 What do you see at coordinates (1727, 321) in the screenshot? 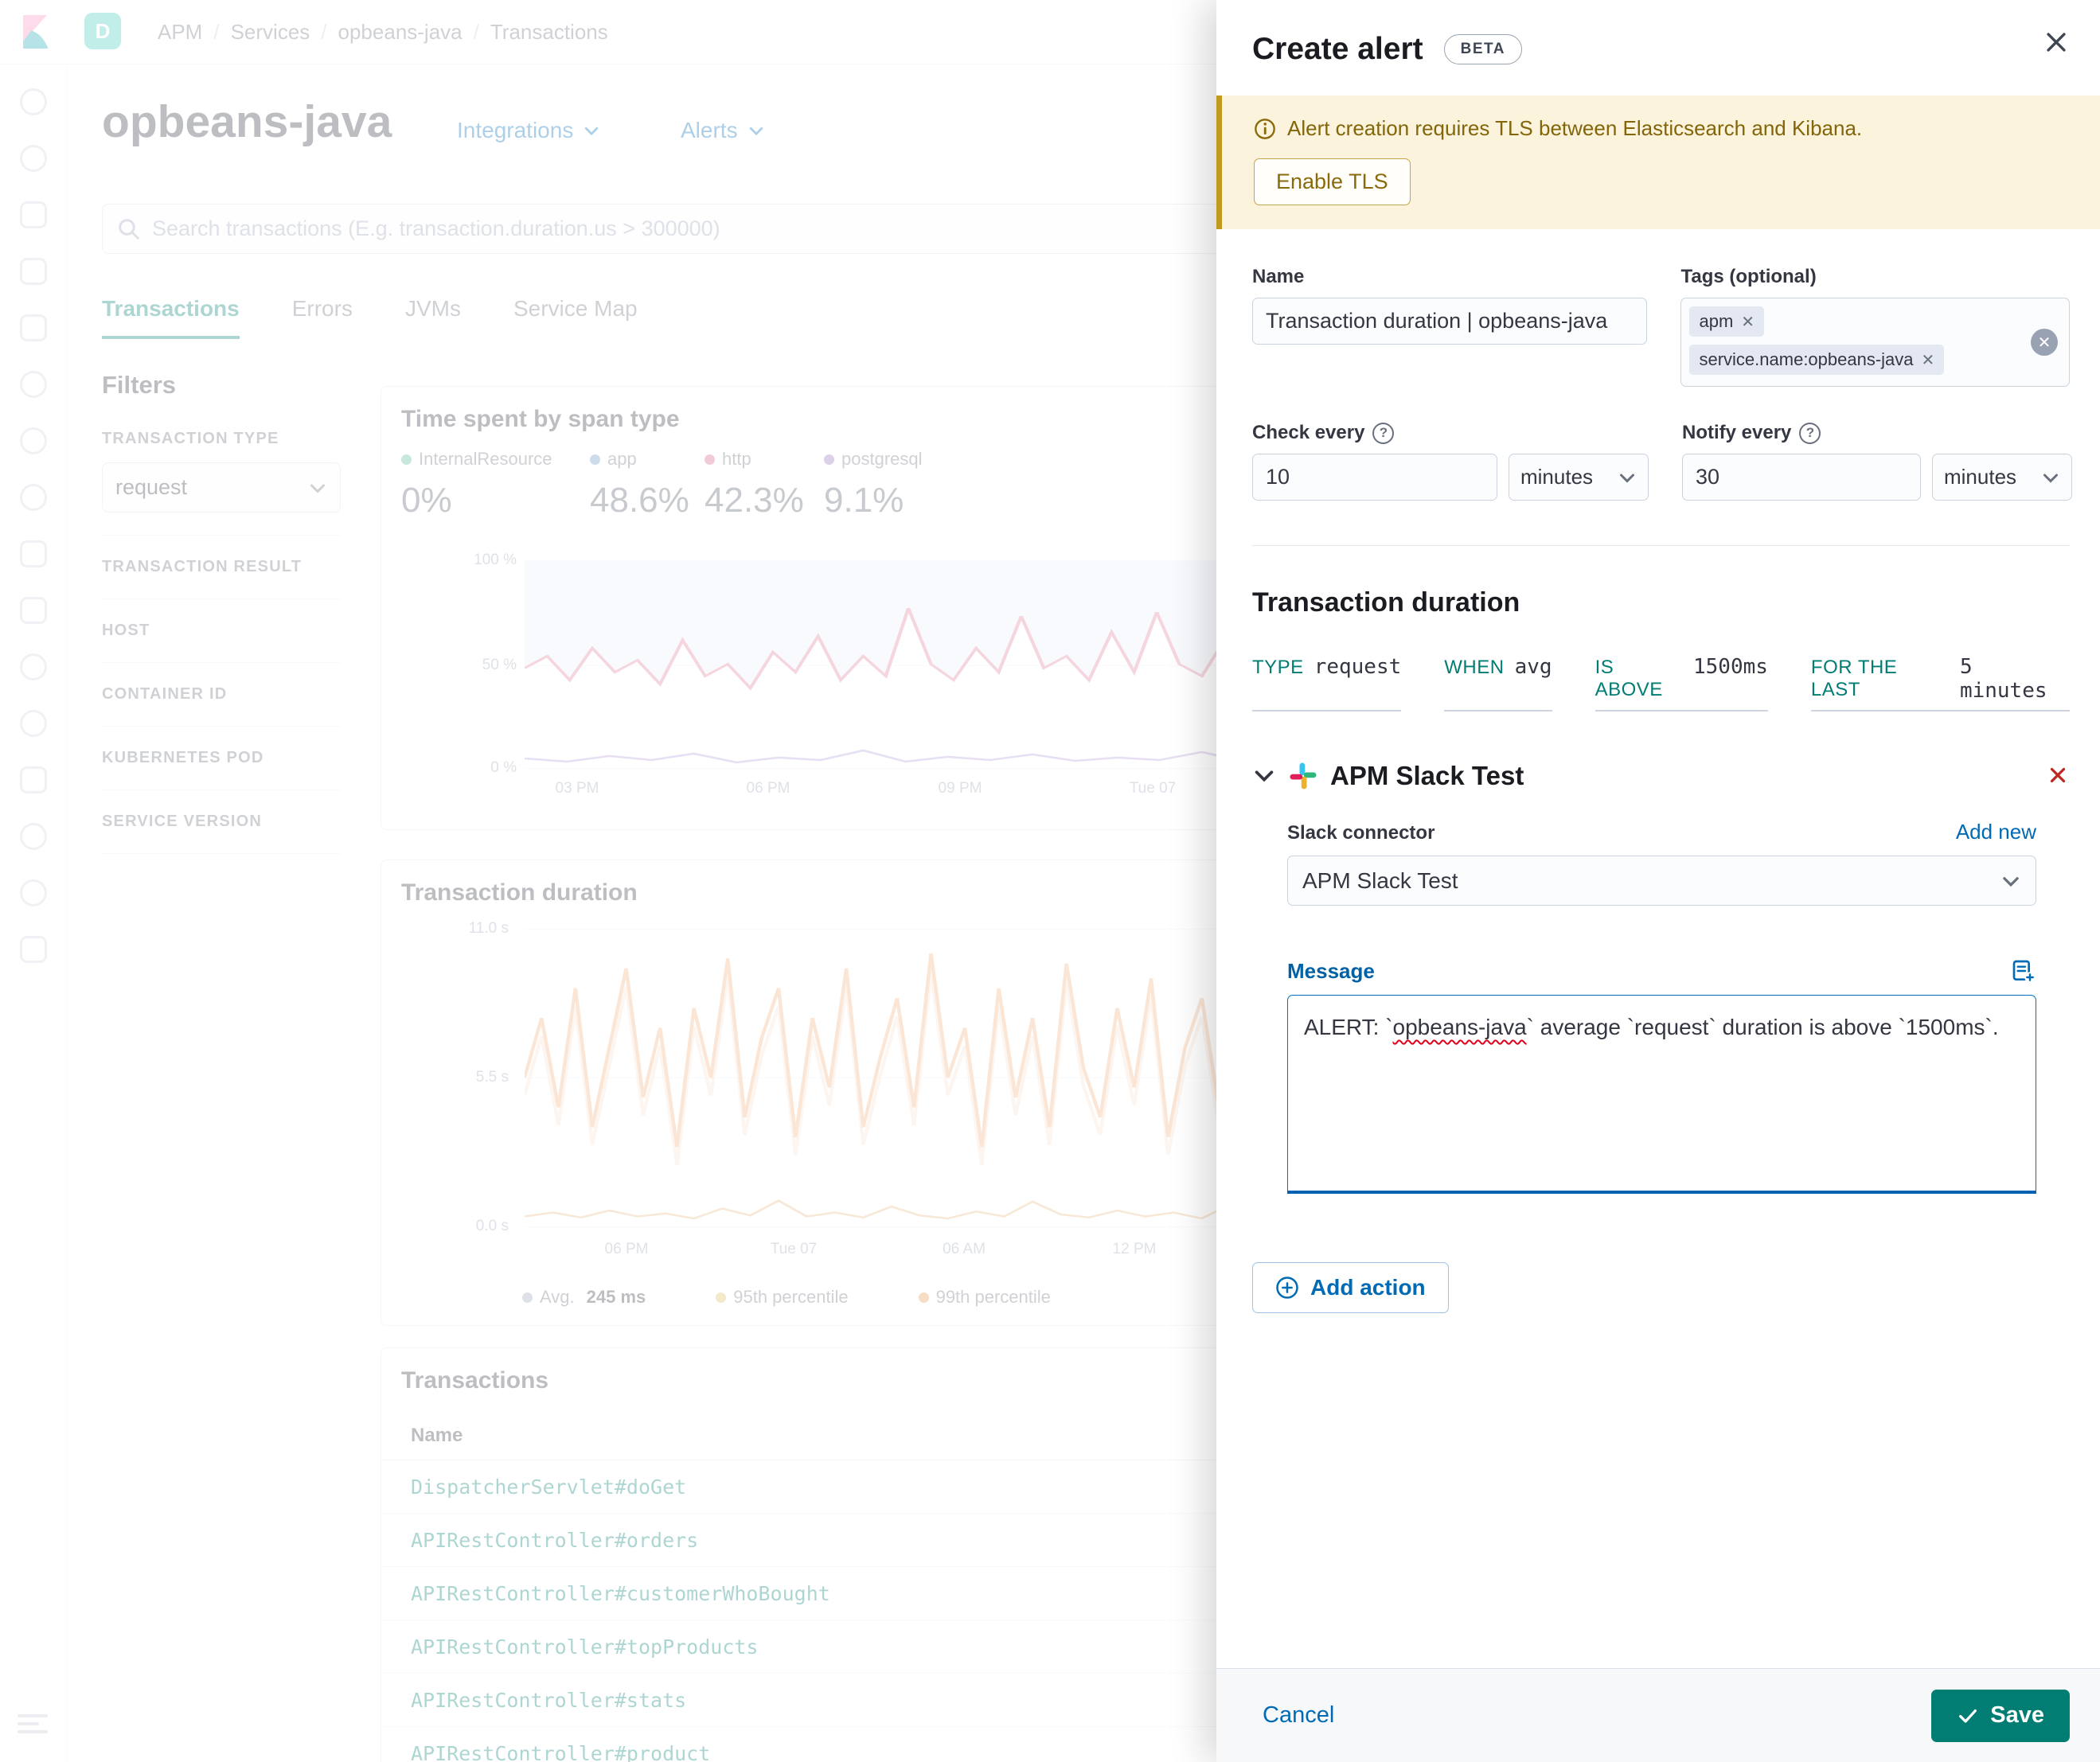
I see `tag-pill-apm: apm ✕` at bounding box center [1727, 321].